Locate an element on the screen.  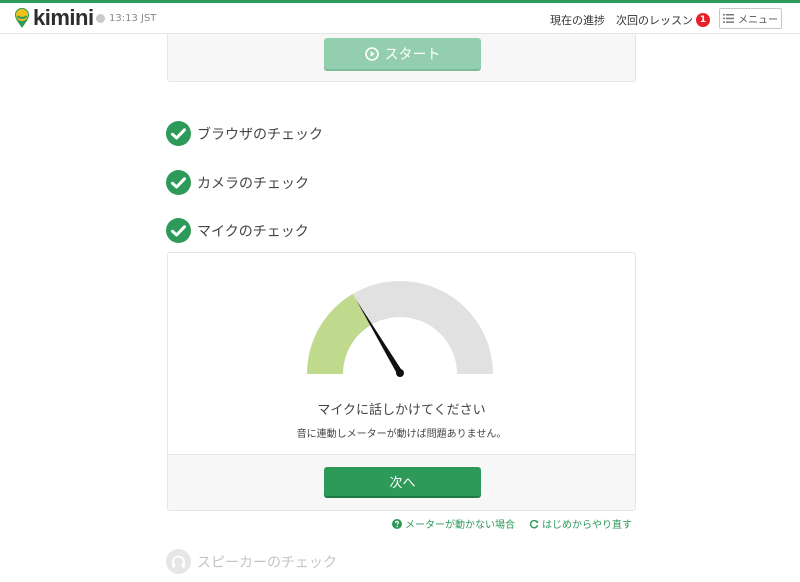
start-button-label: スタート is located at coordinates (412, 54).